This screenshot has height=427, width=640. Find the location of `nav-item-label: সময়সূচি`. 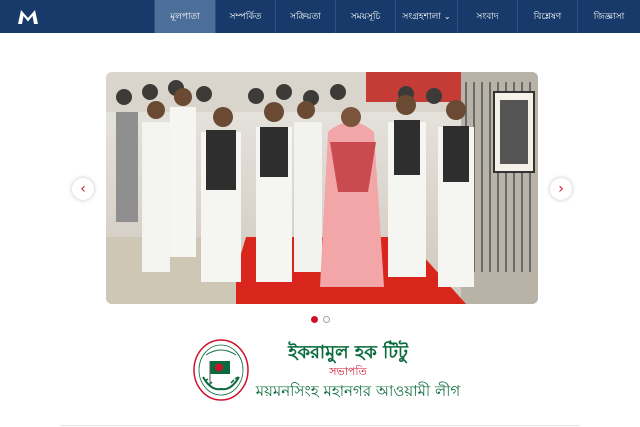

nav-item-label: সময়সূচি is located at coordinates (365, 17).